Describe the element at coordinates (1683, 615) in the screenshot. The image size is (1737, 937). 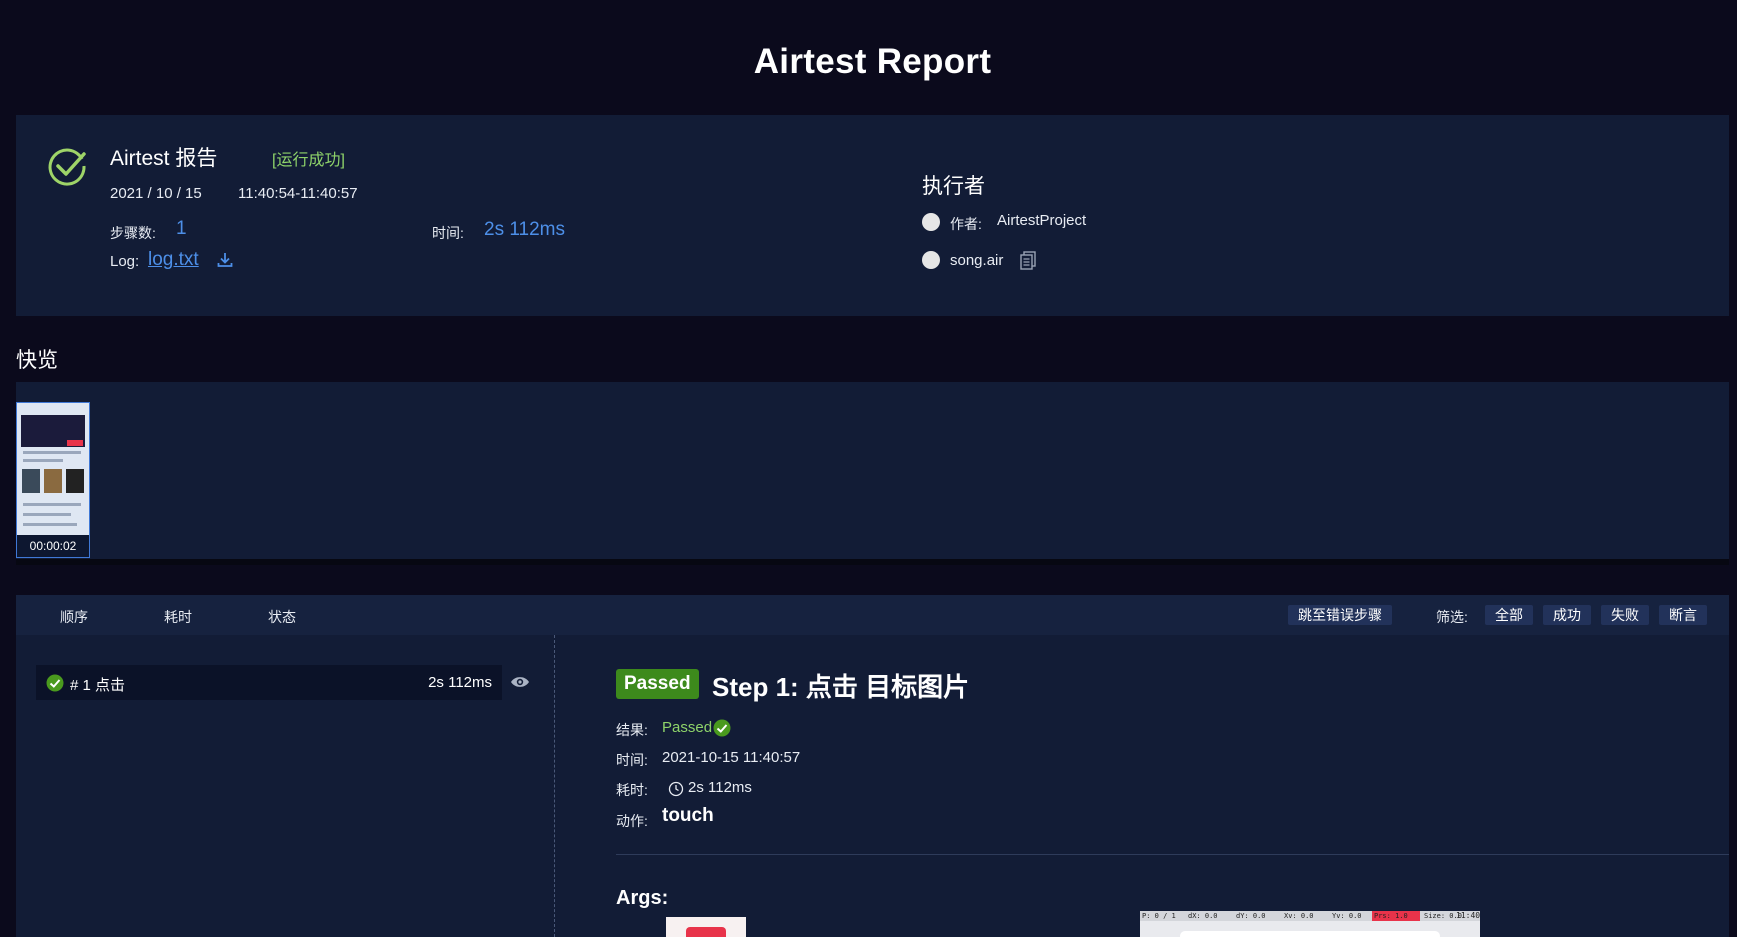
I see `filter-assert-button: 断言` at that location.